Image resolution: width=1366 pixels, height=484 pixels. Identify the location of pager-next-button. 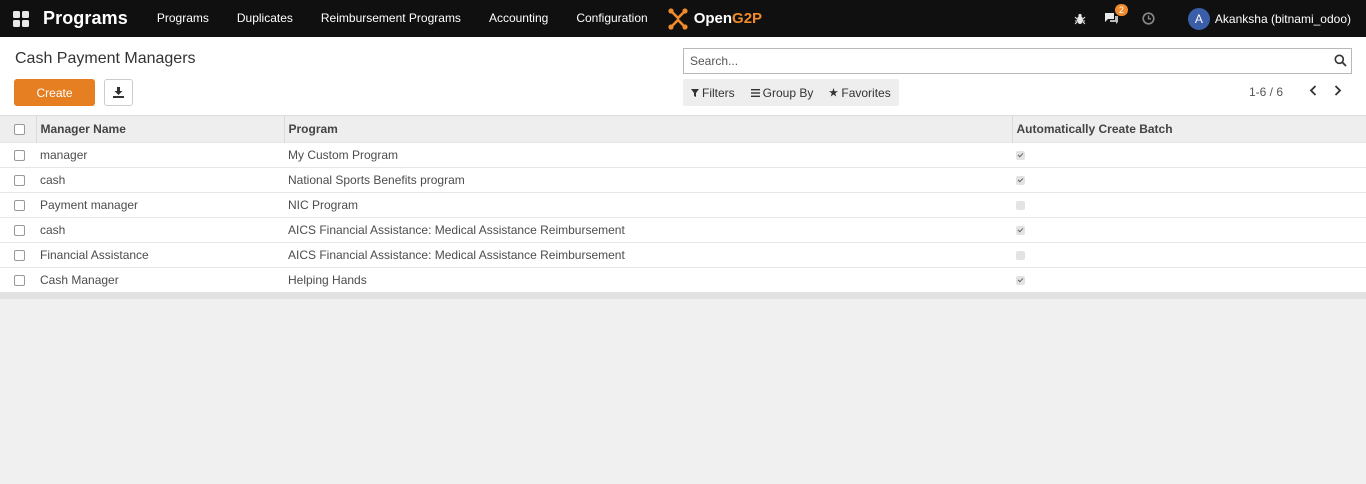
(1338, 90).